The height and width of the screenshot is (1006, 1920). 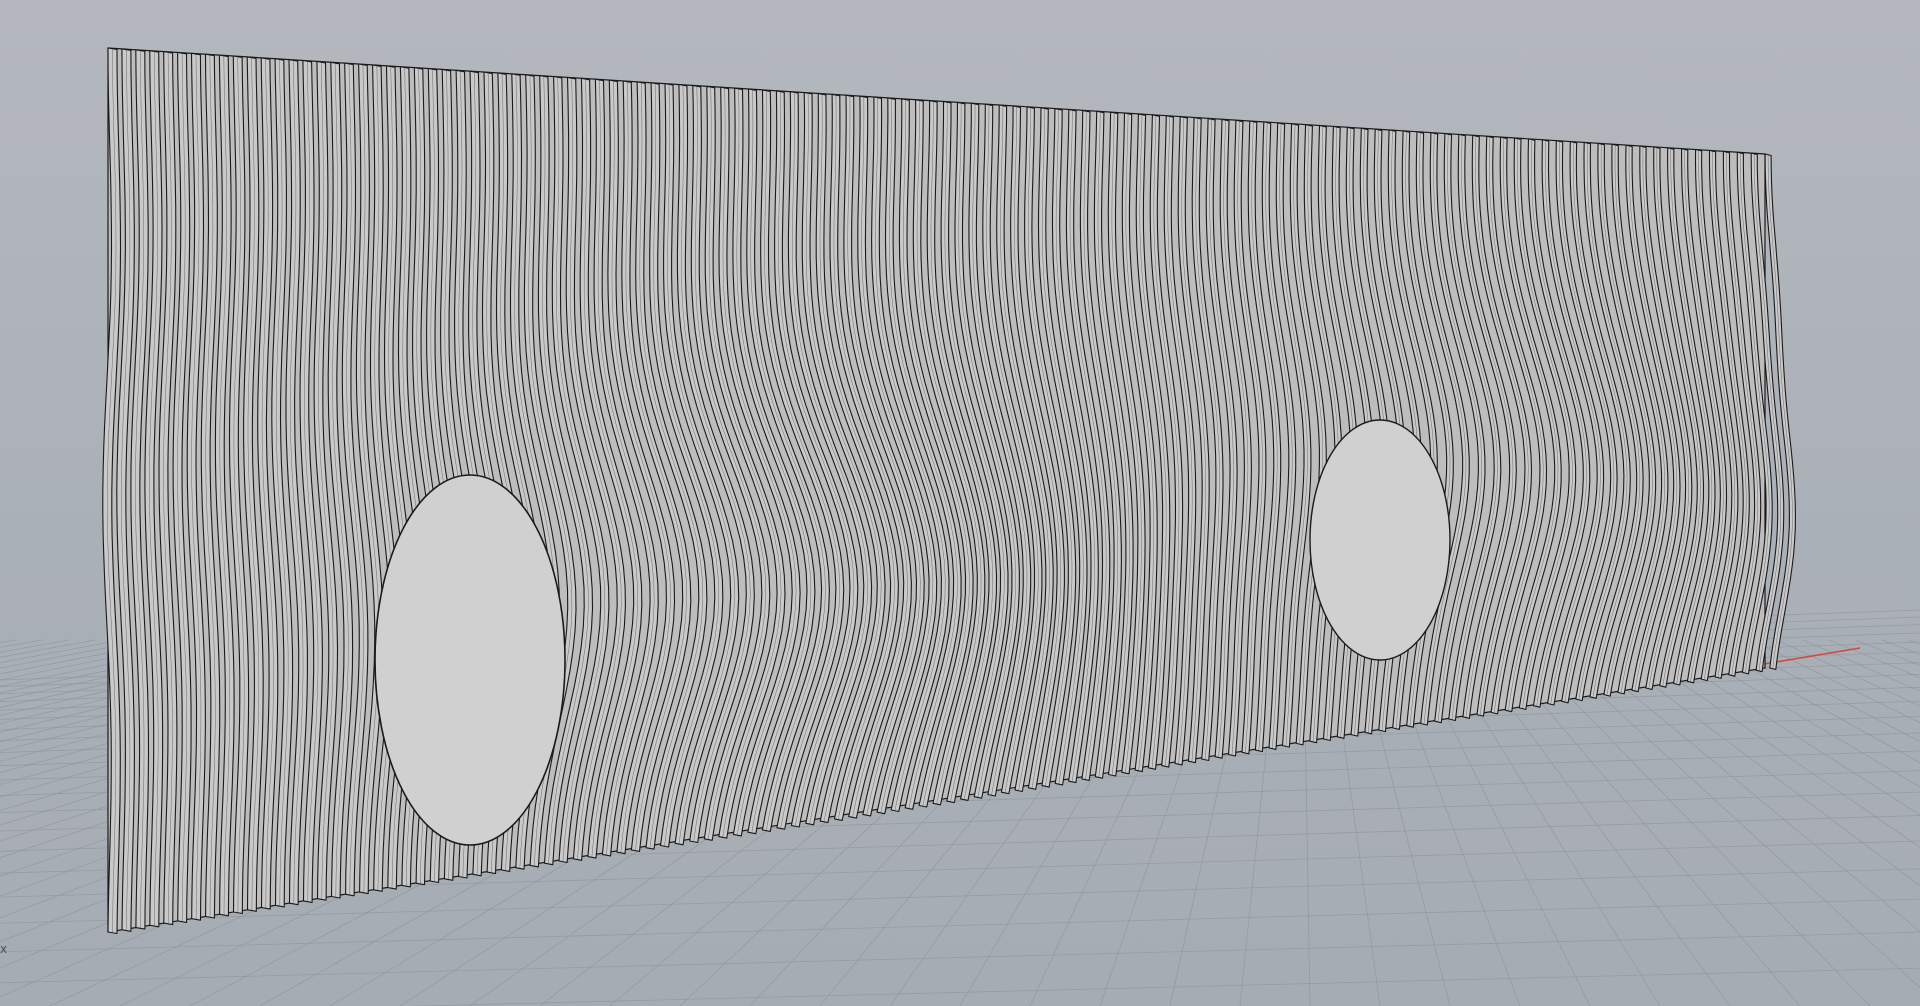 I want to click on right-car-rear-disc, so click(x=1380, y=540).